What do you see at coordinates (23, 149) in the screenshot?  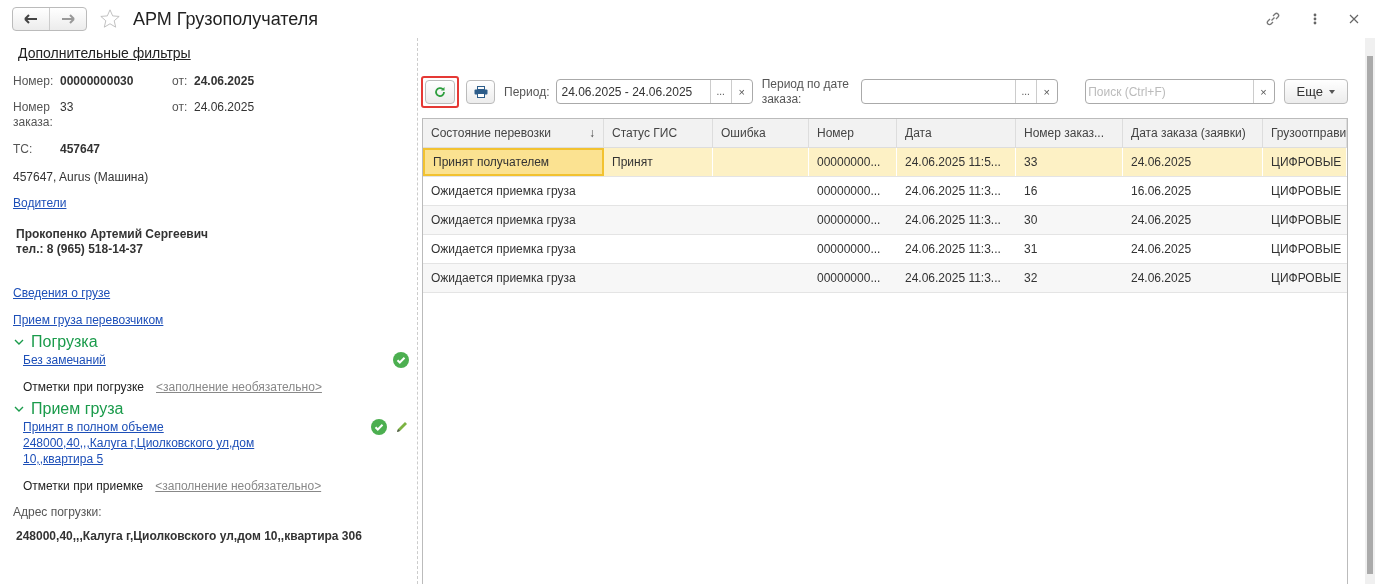 I see `field-label: ТС:` at bounding box center [23, 149].